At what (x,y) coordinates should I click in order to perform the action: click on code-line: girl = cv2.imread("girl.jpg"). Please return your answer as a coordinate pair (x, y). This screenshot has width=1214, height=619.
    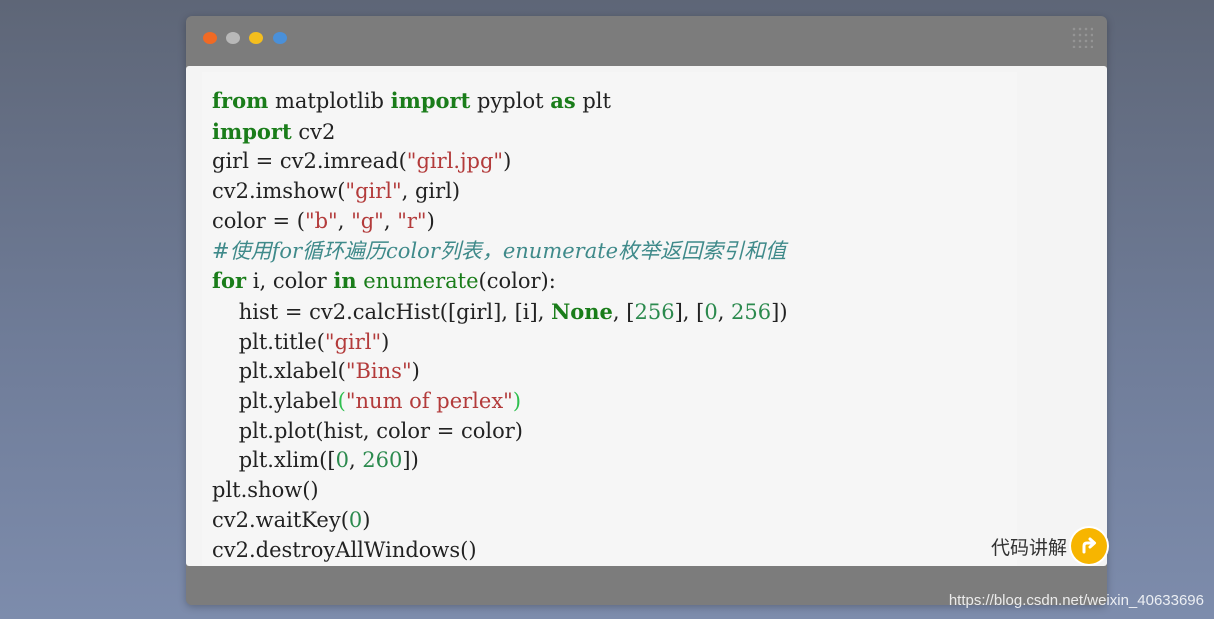
    Looking at the image, I should click on (362, 161).